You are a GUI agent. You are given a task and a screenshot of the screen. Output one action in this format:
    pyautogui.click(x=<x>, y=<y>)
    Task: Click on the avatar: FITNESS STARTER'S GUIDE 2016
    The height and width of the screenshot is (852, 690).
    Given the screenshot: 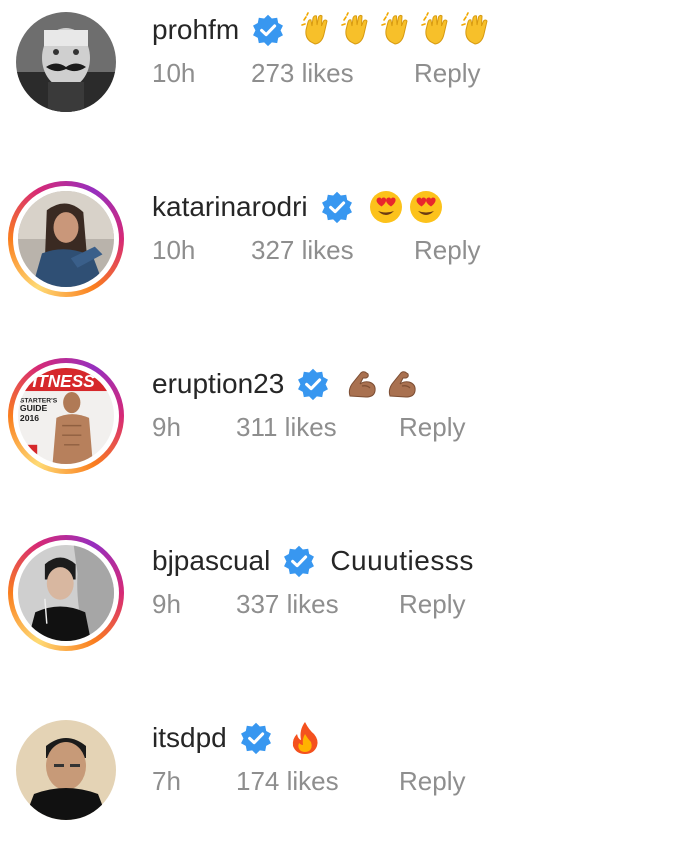 What is the action you would take?
    pyautogui.click(x=66, y=416)
    